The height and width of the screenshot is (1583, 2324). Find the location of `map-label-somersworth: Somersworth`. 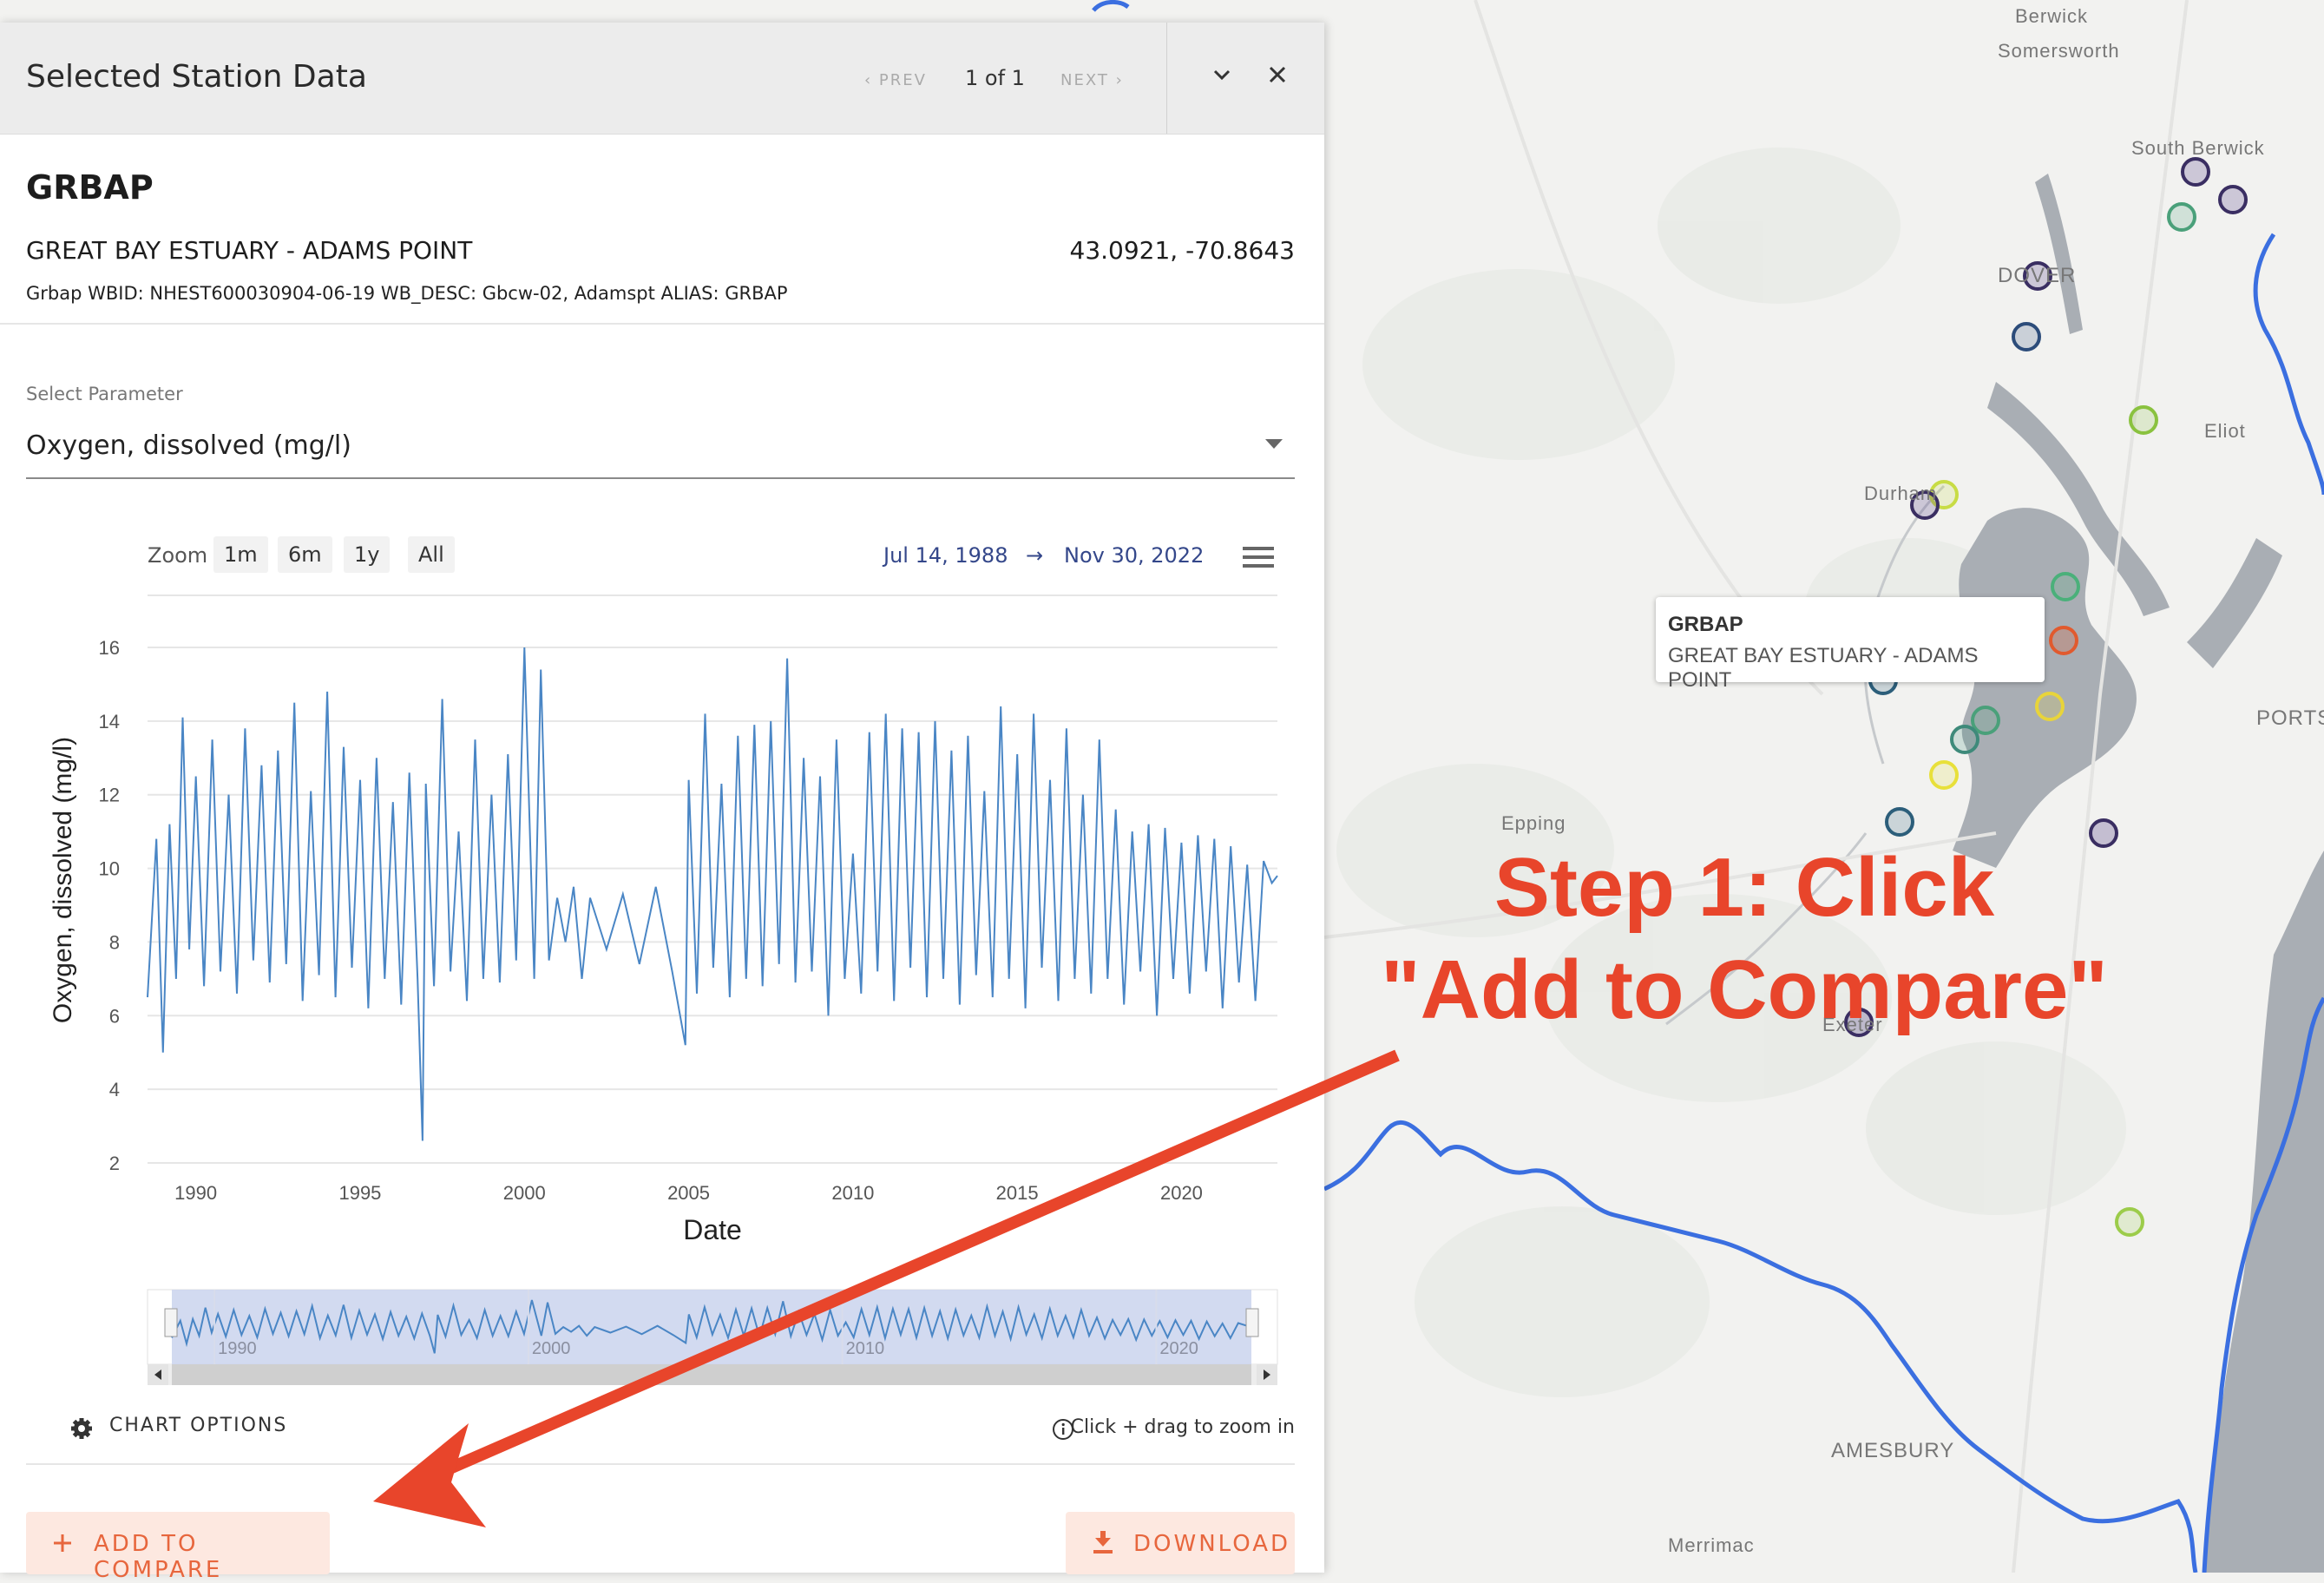

map-label-somersworth: Somersworth is located at coordinates (2059, 51).